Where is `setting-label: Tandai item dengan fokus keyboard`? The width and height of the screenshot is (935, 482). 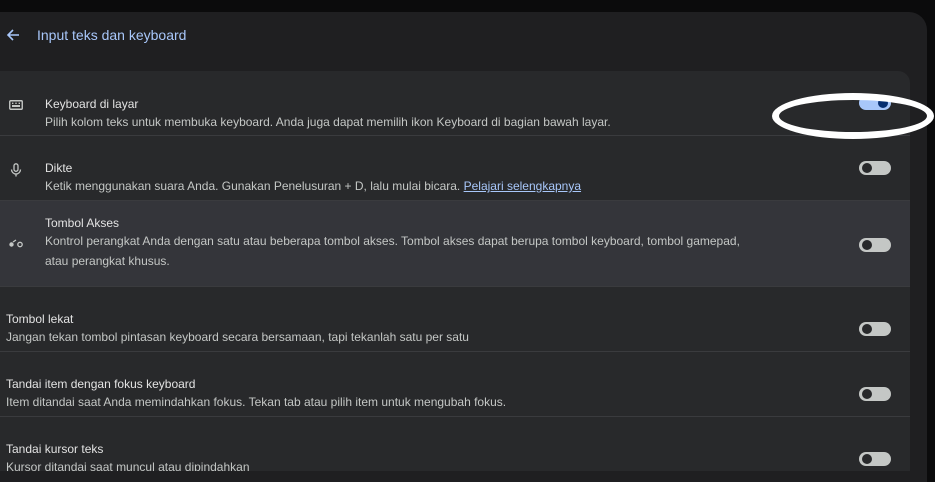
setting-label: Tandai item dengan fokus keyboard is located at coordinates (101, 384).